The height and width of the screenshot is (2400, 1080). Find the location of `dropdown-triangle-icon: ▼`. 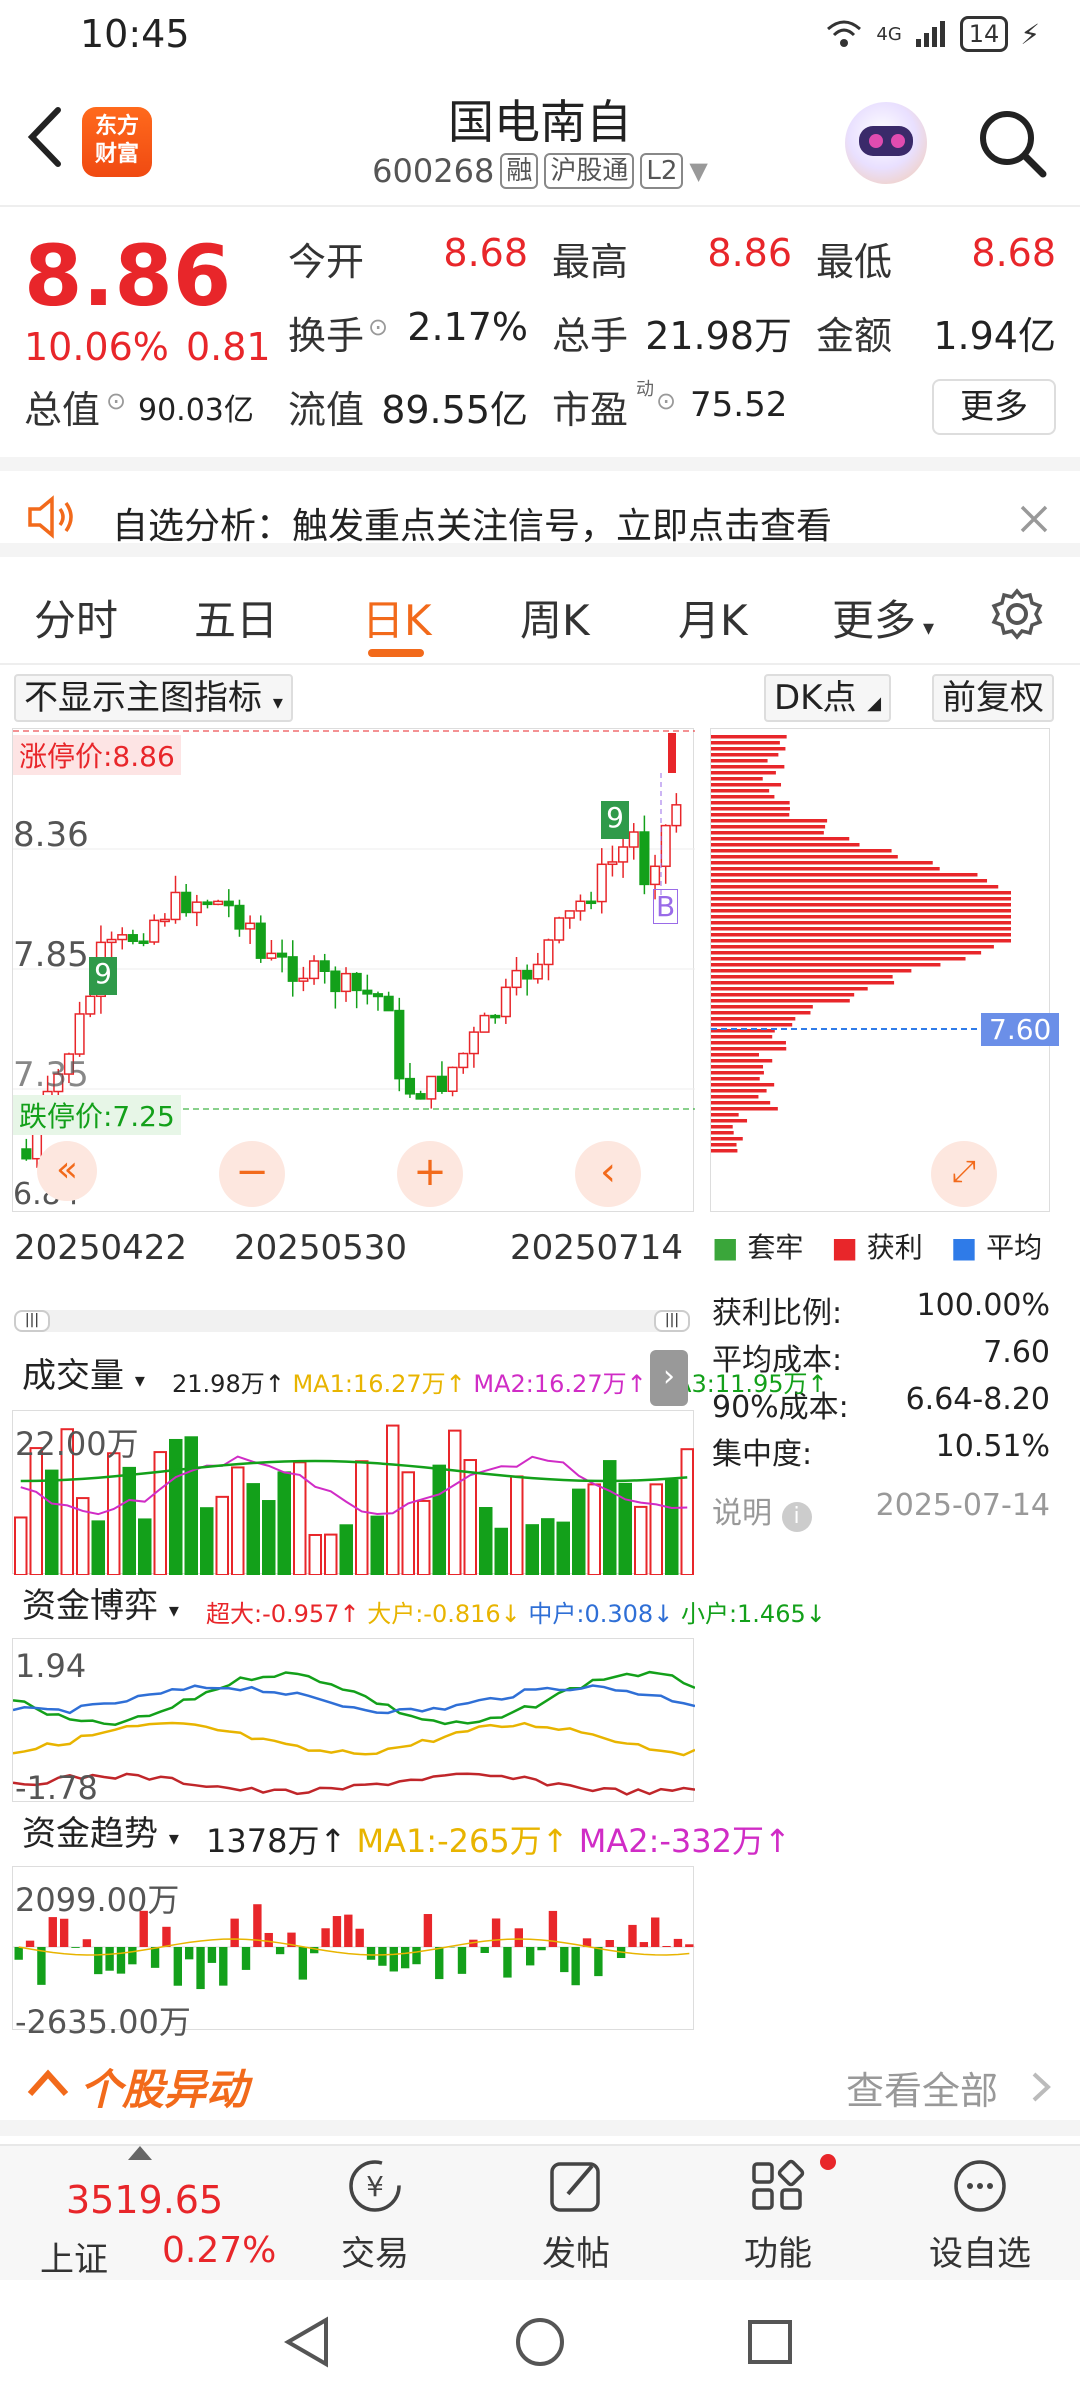

dropdown-triangle-icon: ▼ is located at coordinates (698, 171).